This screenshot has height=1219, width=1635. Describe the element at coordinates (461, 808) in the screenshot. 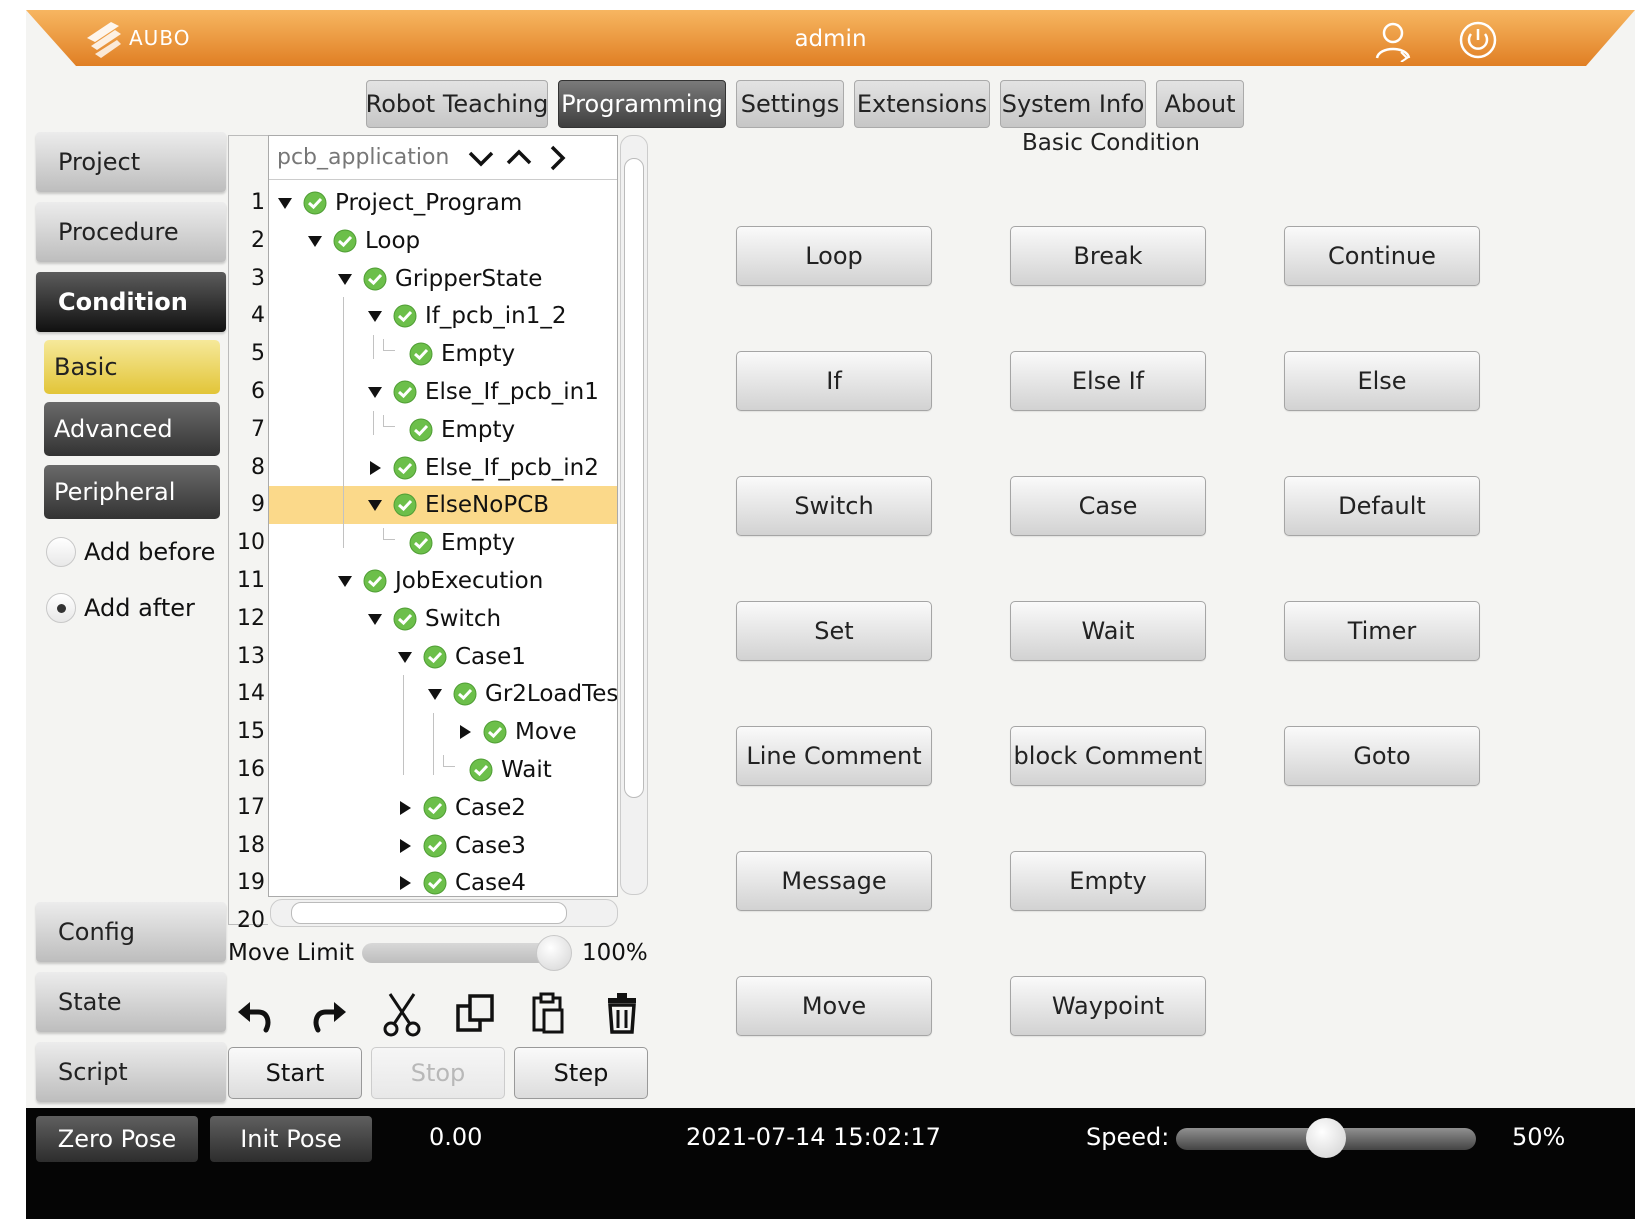

I see `tree-node: Case2` at that location.